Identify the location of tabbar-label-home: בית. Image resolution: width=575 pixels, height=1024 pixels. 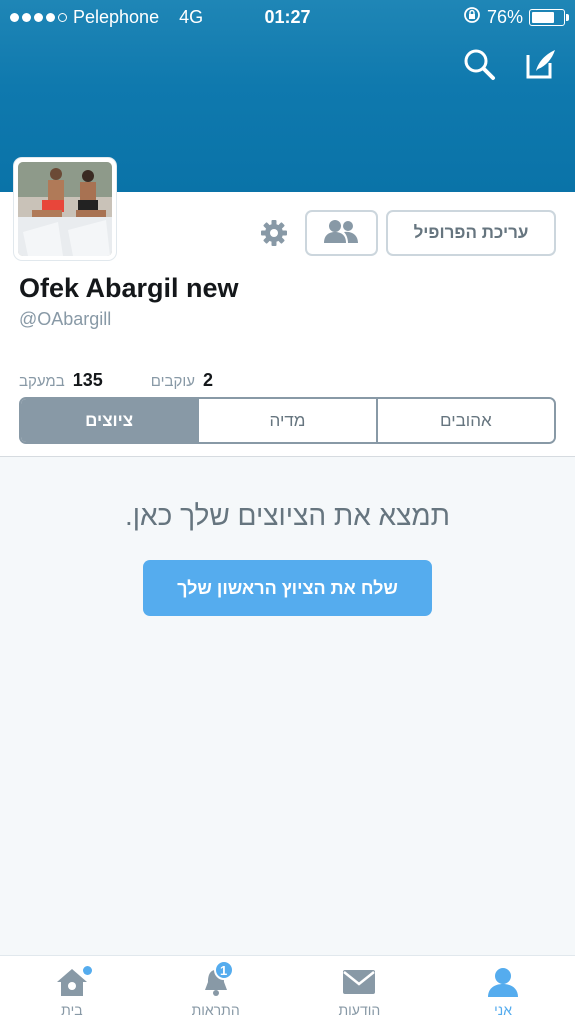
(72, 1010).